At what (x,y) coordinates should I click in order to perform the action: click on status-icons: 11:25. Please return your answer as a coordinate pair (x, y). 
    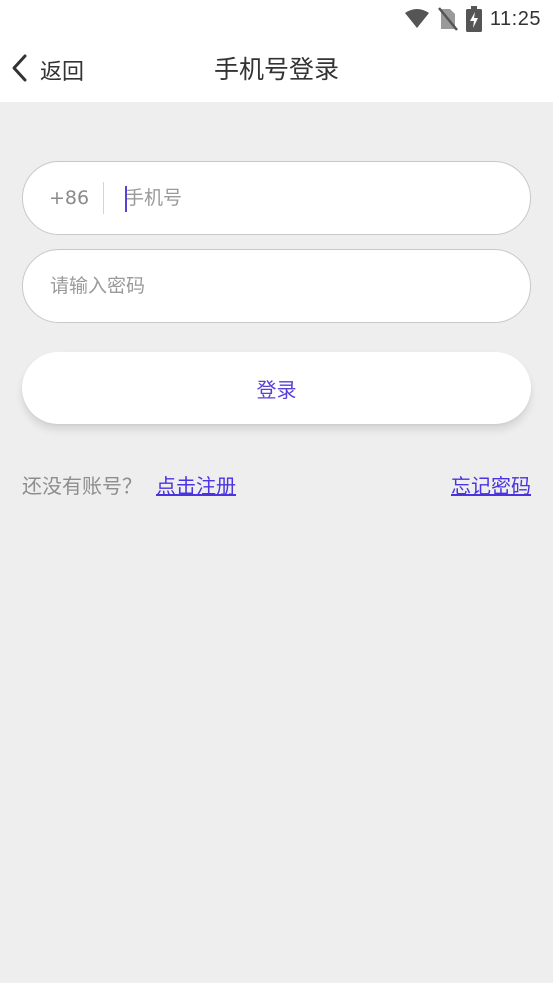
    Looking at the image, I should click on (472, 19).